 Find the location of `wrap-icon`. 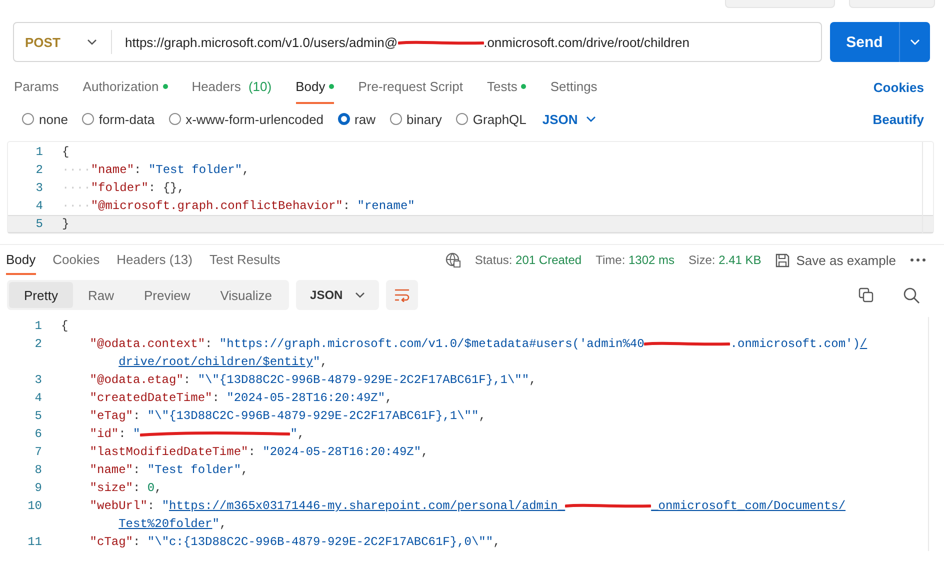

wrap-icon is located at coordinates (402, 295).